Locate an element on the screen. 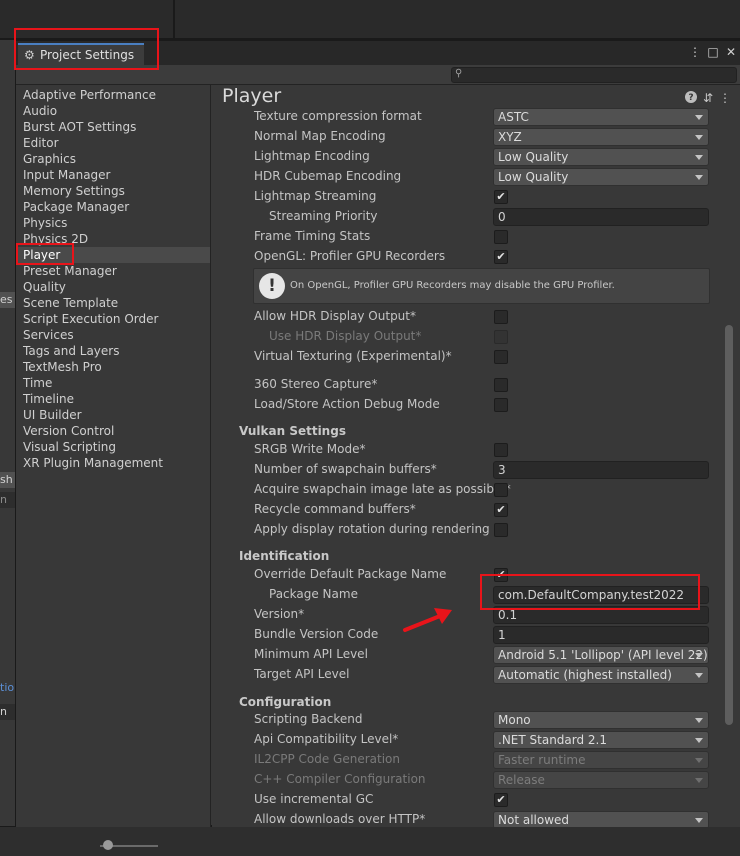  sidebar-item-preset-manager: Preset Manager is located at coordinates (113, 271).